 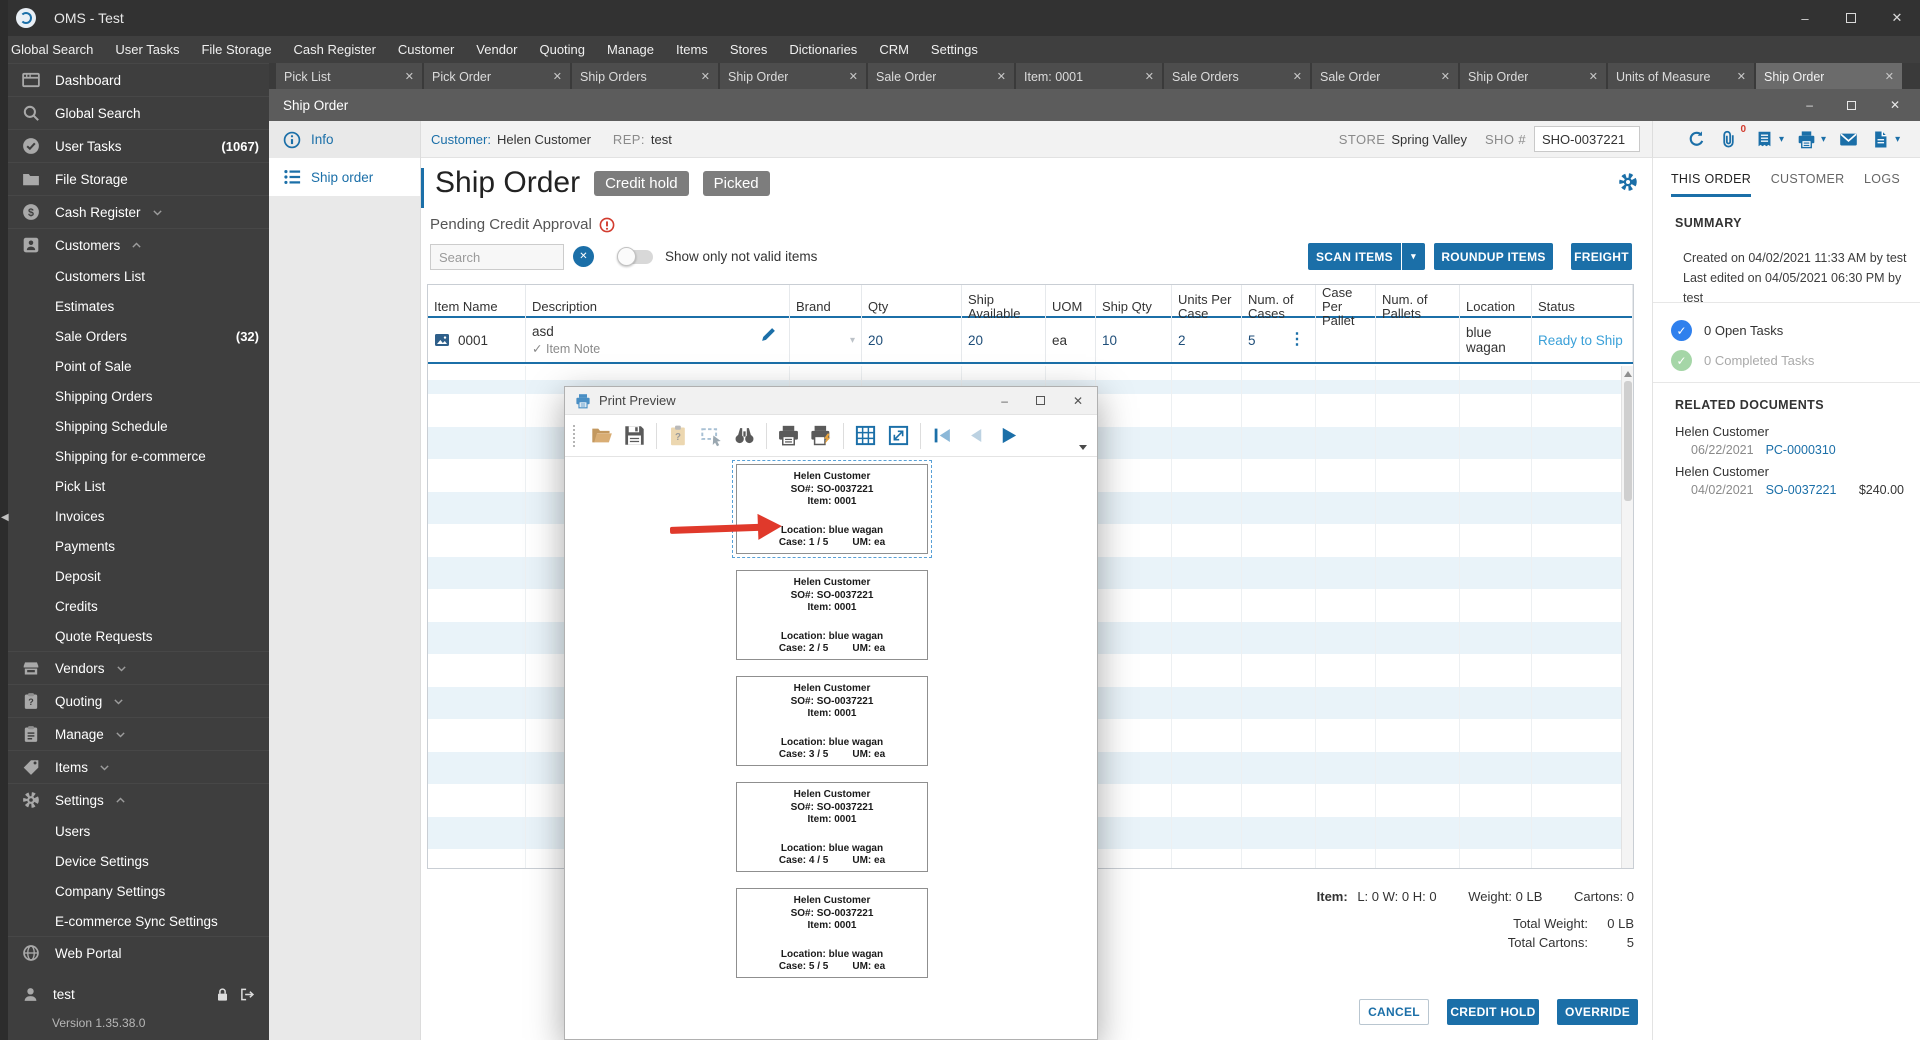 I want to click on document-dropdown-icon: ▾, so click(x=1897, y=139).